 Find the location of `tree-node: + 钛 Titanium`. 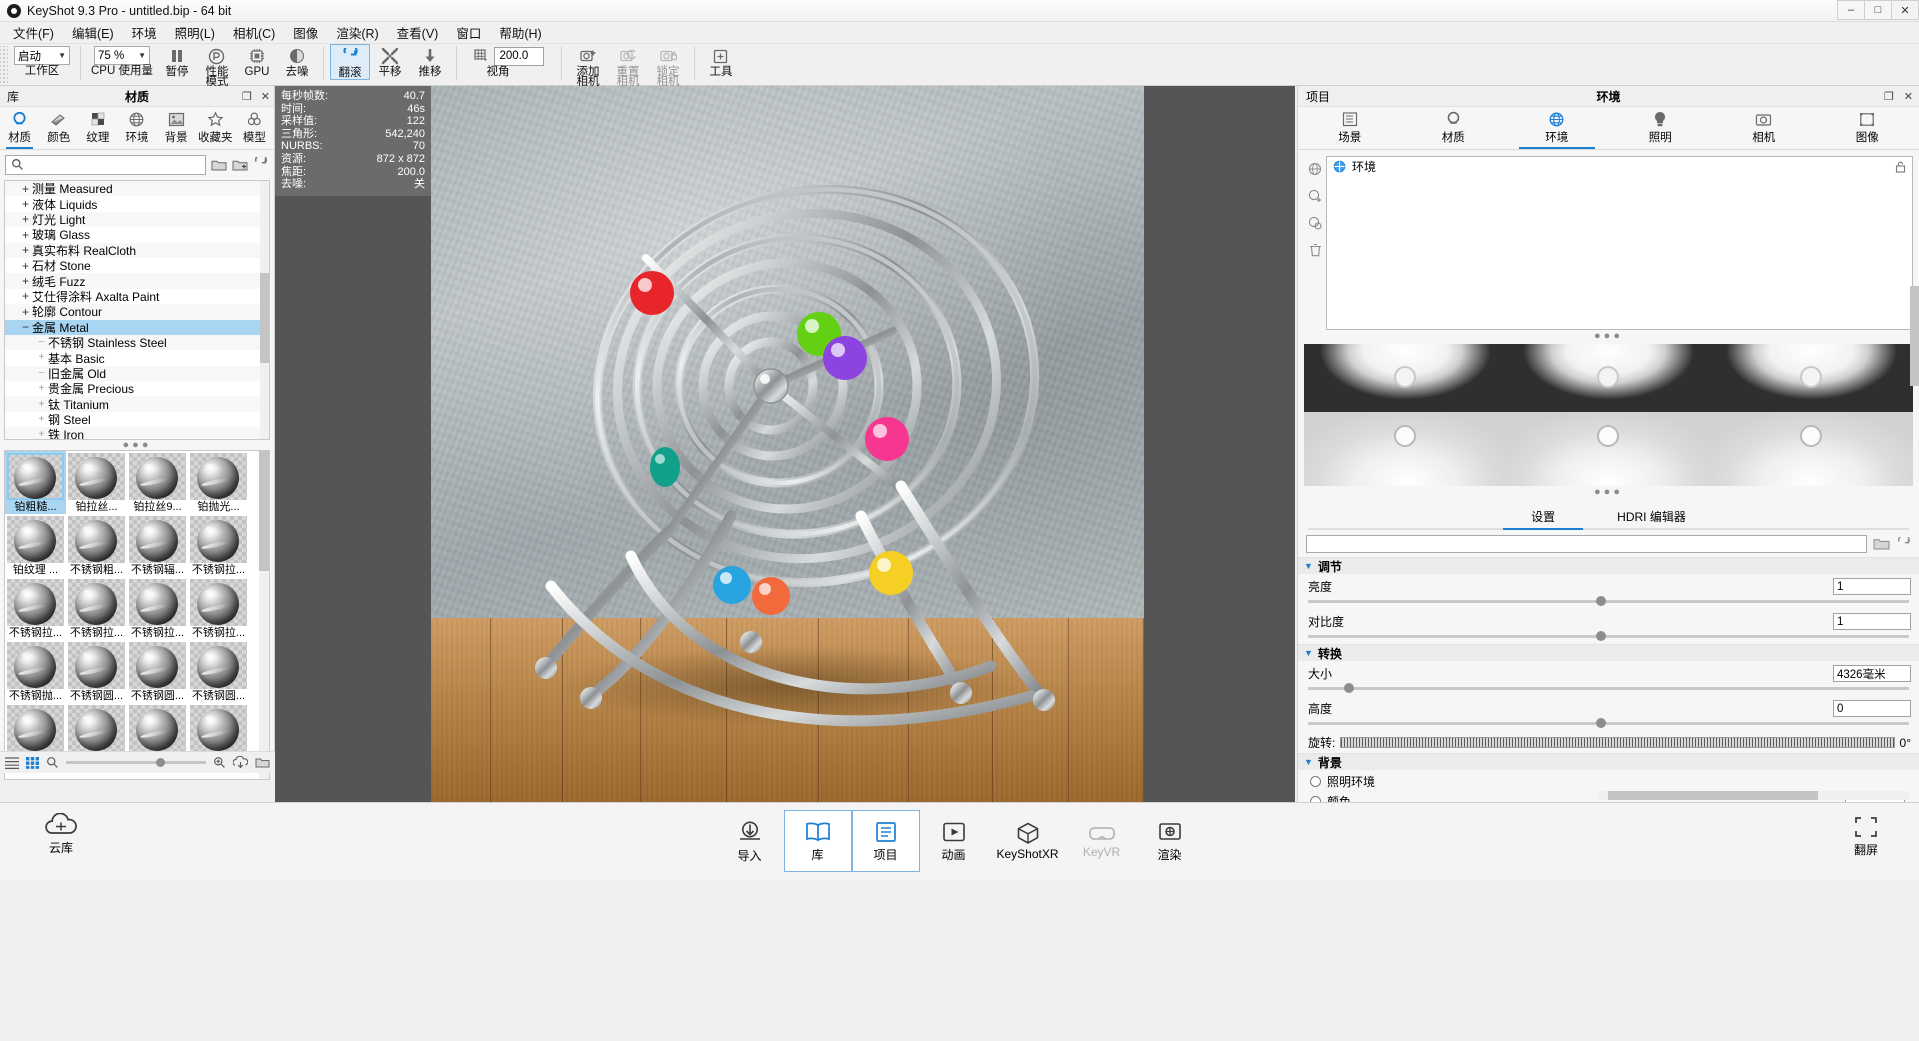

tree-node: + 钛 Titanium is located at coordinates (132, 404).